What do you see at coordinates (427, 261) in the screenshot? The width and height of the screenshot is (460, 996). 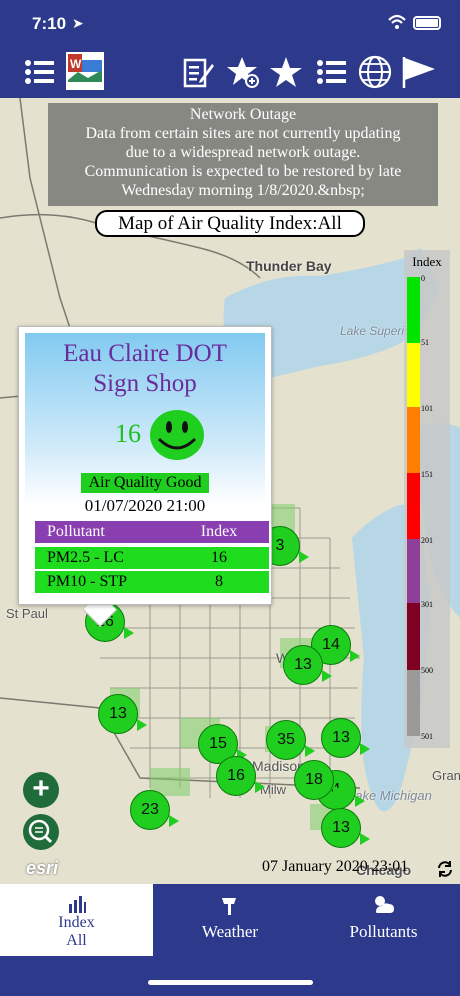 I see `legend-title: Index` at bounding box center [427, 261].